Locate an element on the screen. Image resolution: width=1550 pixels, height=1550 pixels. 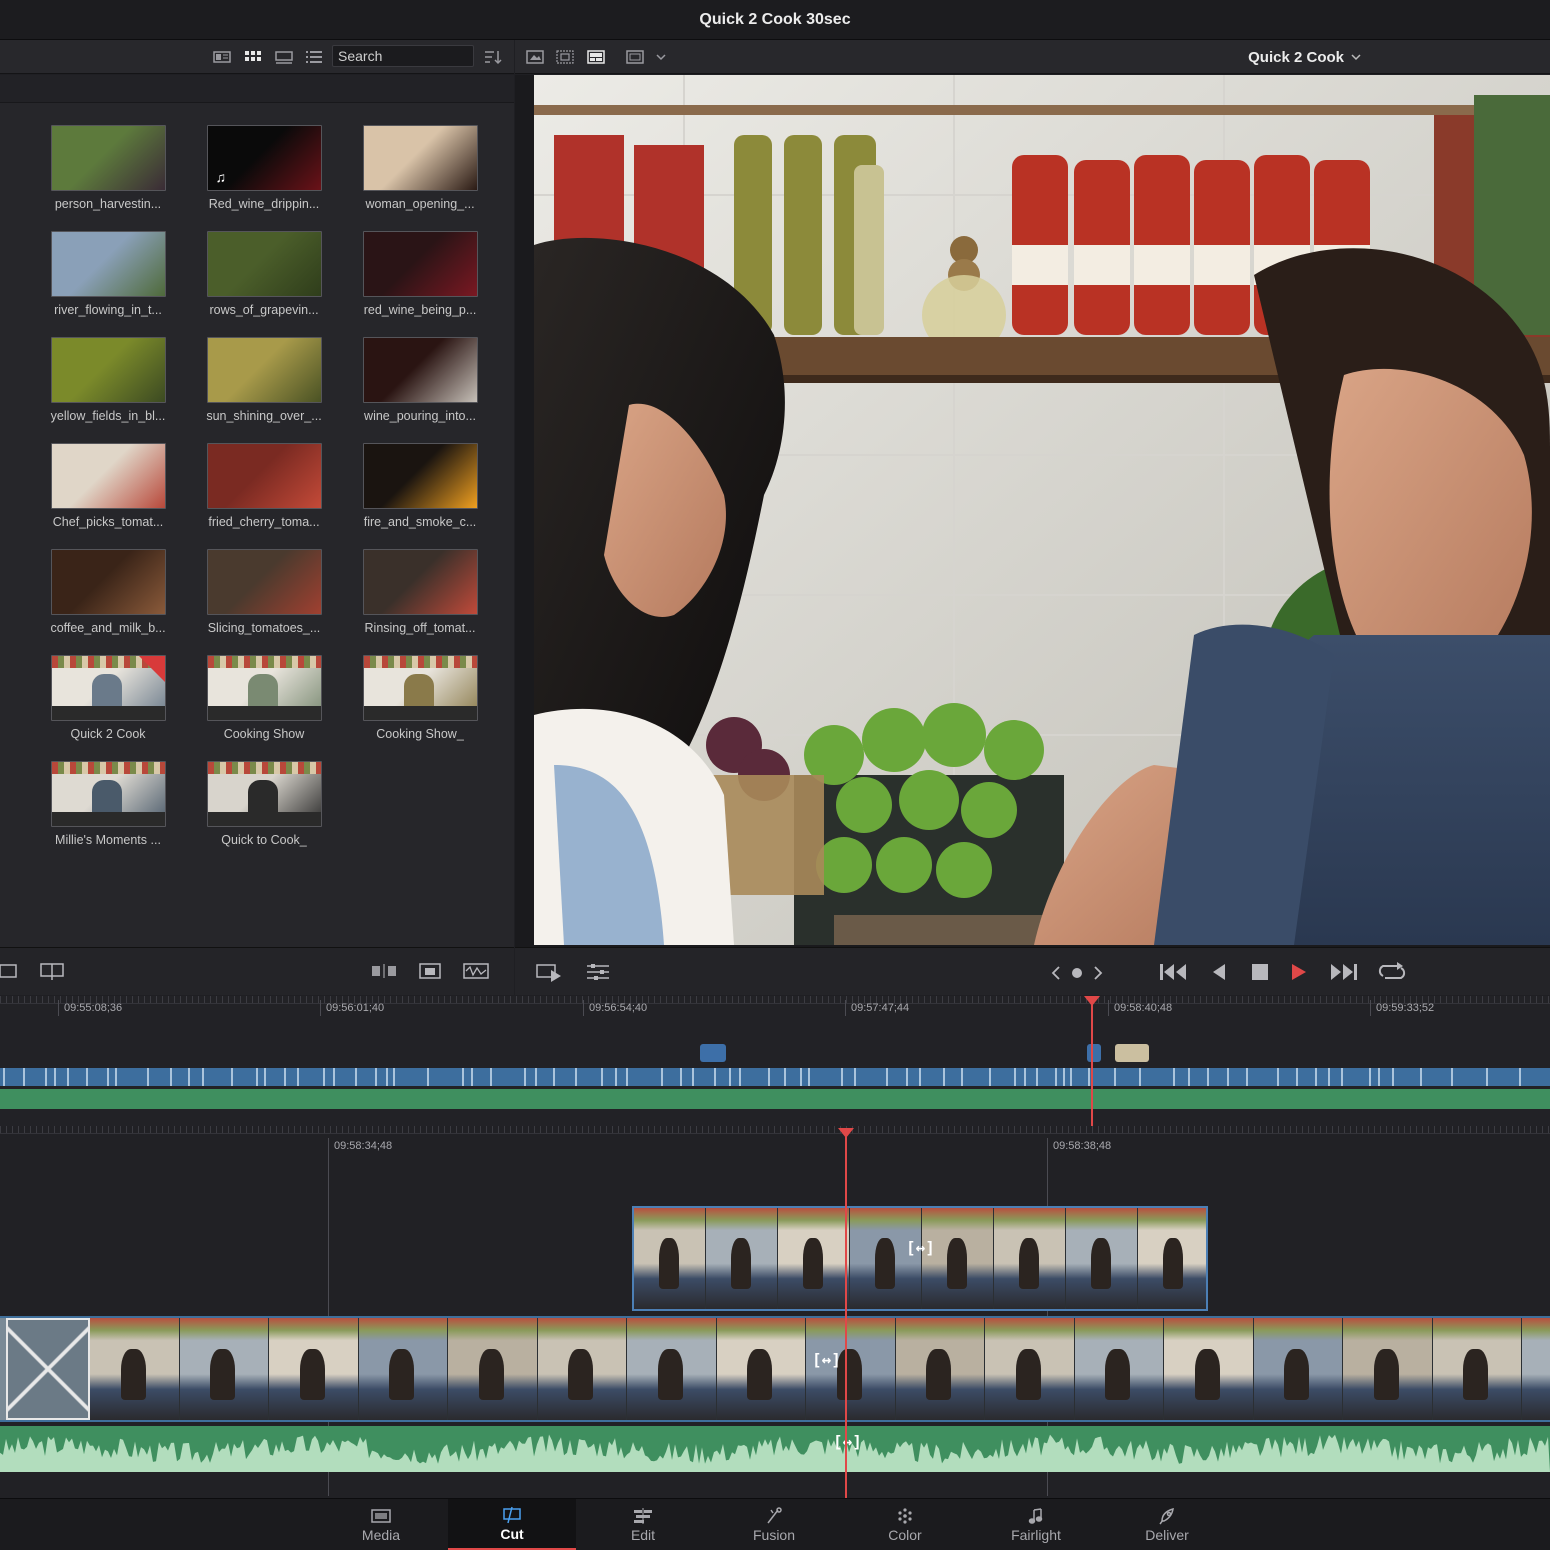
prev-edit-icon is located at coordinates (1056, 975).